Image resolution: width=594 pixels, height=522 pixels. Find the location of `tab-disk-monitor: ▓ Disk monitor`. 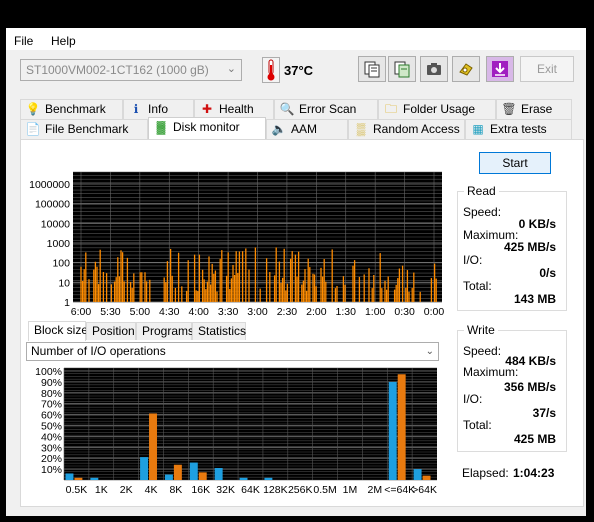

tab-disk-monitor: ▓ Disk monitor is located at coordinates (207, 128).